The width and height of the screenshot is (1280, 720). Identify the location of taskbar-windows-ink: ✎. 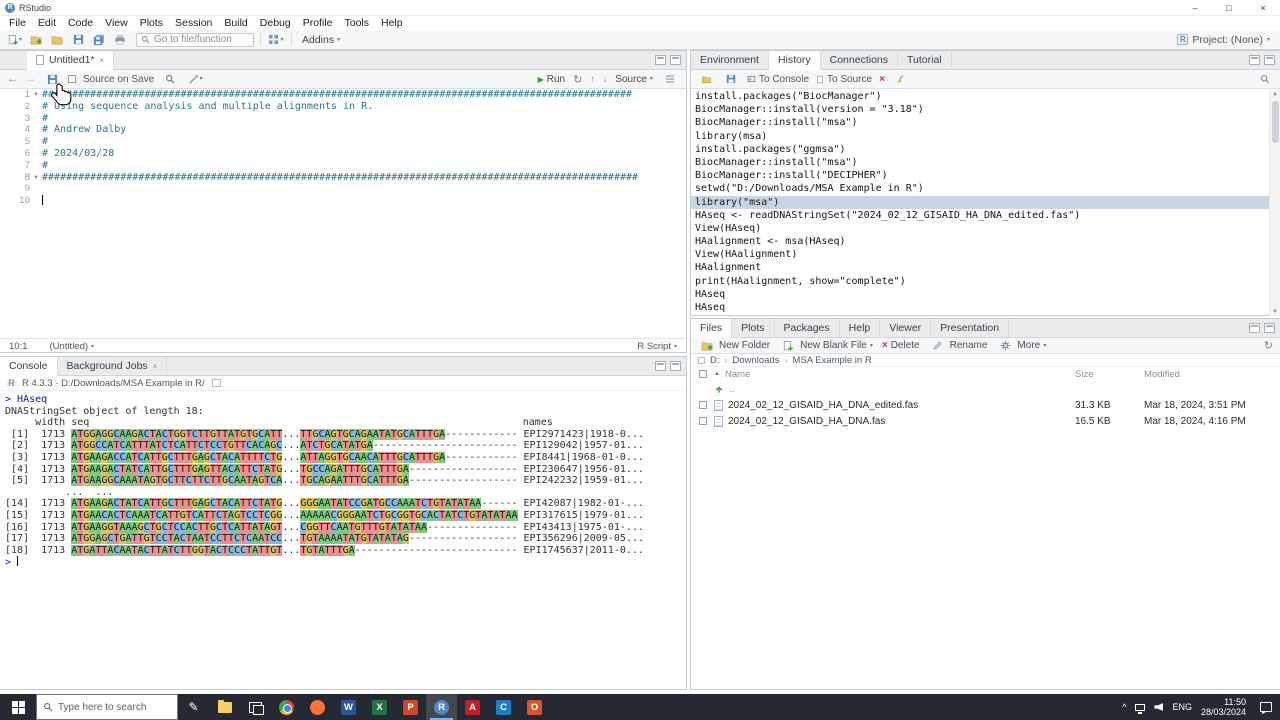
(193, 707).